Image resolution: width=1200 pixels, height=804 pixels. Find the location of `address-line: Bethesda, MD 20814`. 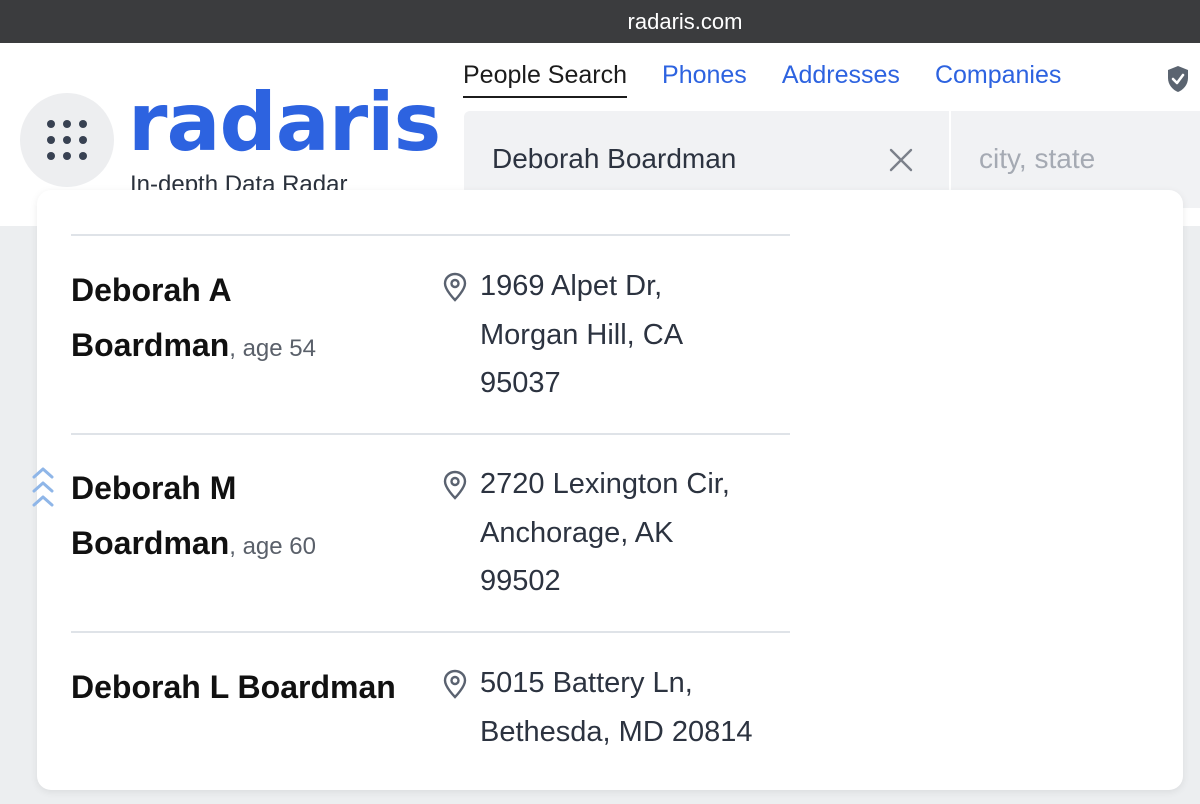

address-line: Bethesda, MD 20814 is located at coordinates (616, 731).